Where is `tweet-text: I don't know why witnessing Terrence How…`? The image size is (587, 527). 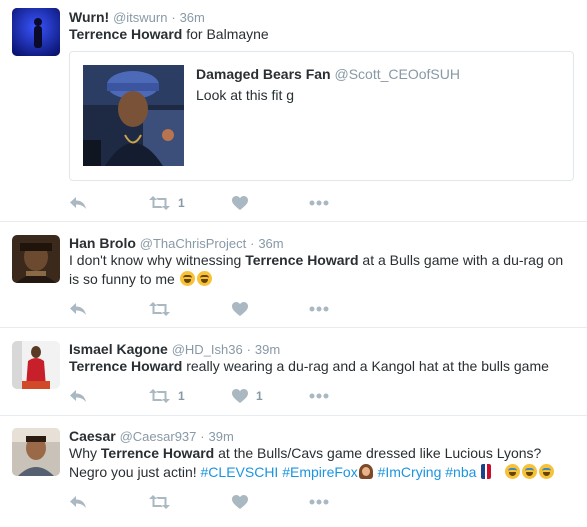 tweet-text: I don't know why witnessing Terrence How… is located at coordinates (321, 270).